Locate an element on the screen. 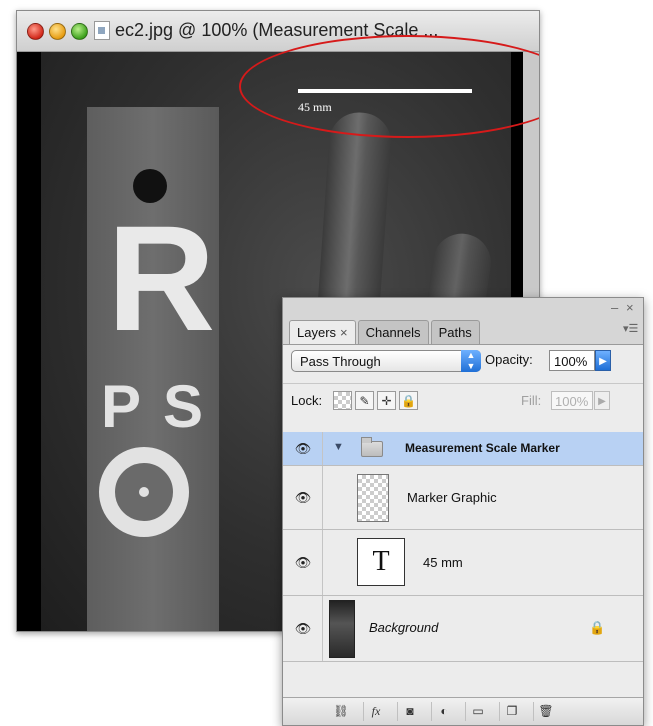 This screenshot has height=726, width=653. tab-paths-label: Paths is located at coordinates (455, 332).